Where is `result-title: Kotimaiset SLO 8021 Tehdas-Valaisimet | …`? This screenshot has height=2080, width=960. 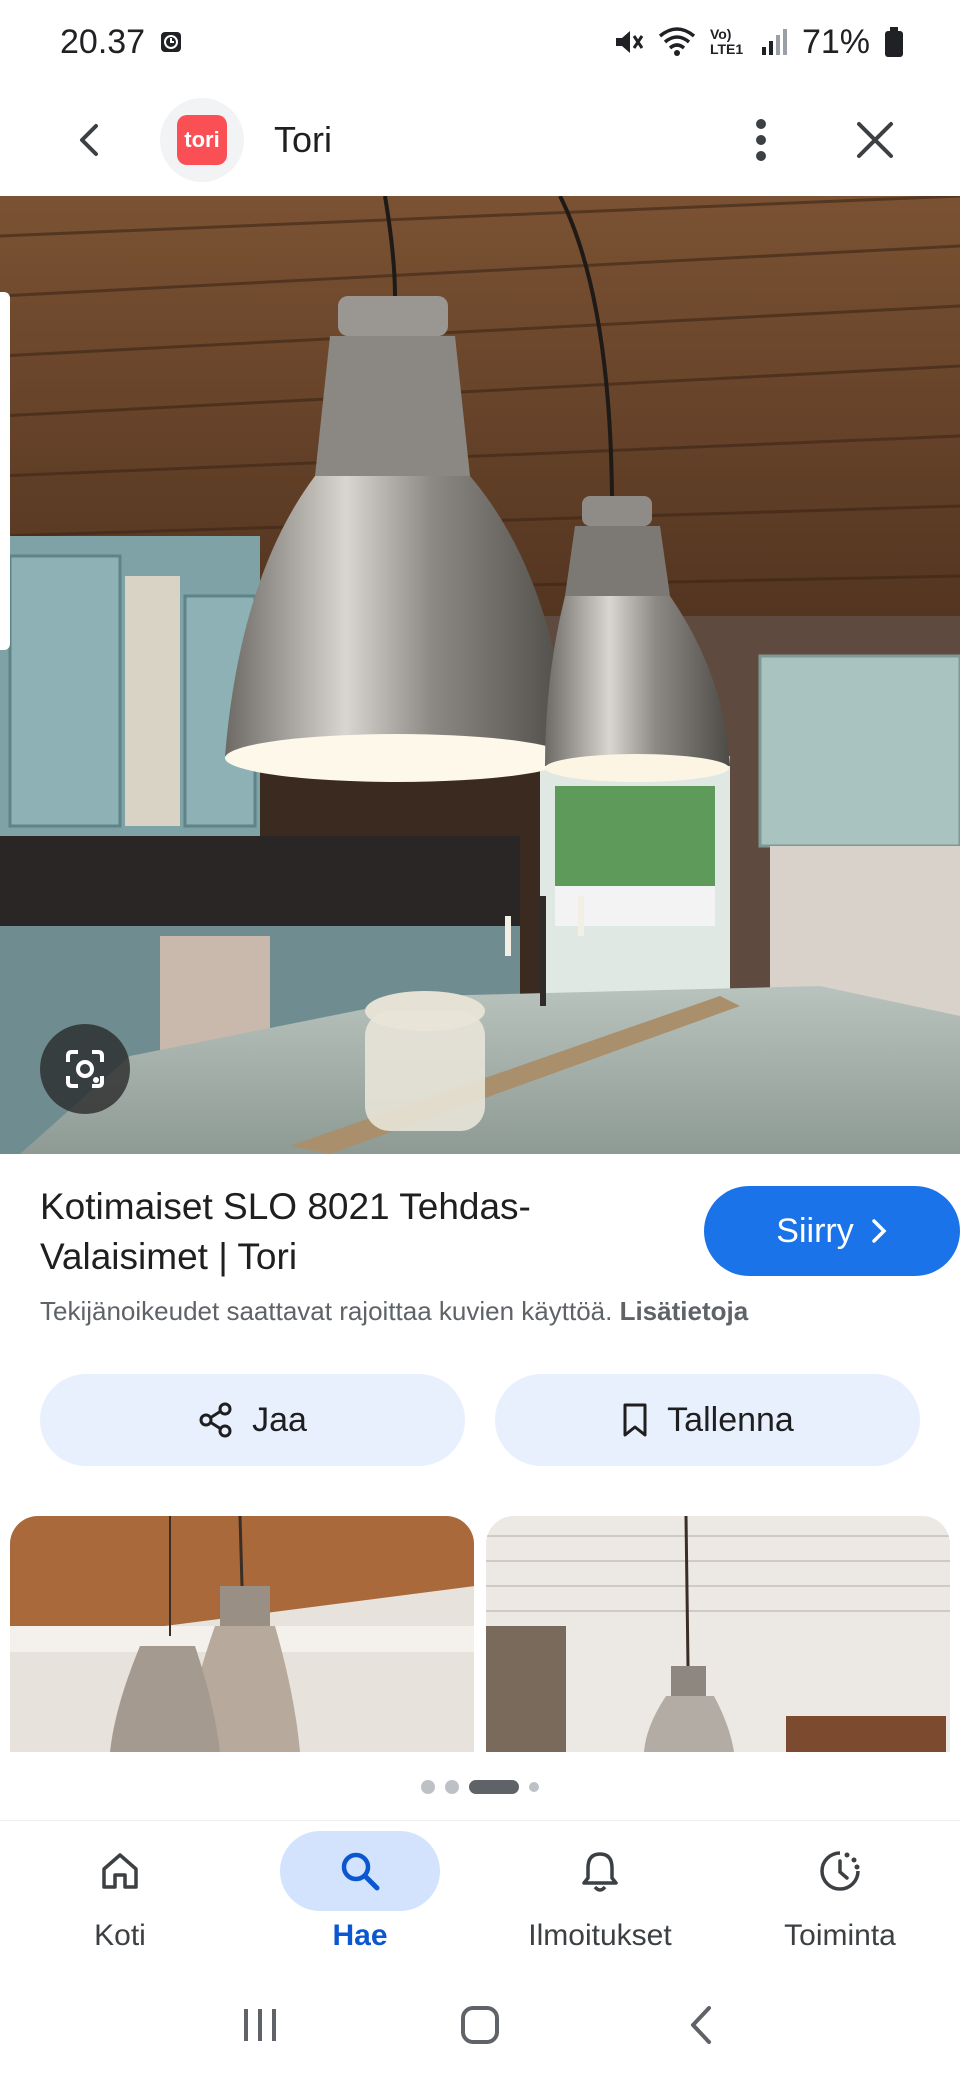 result-title: Kotimaiset SLO 8021 Tehdas-Valaisimet | … is located at coordinates (335, 1232).